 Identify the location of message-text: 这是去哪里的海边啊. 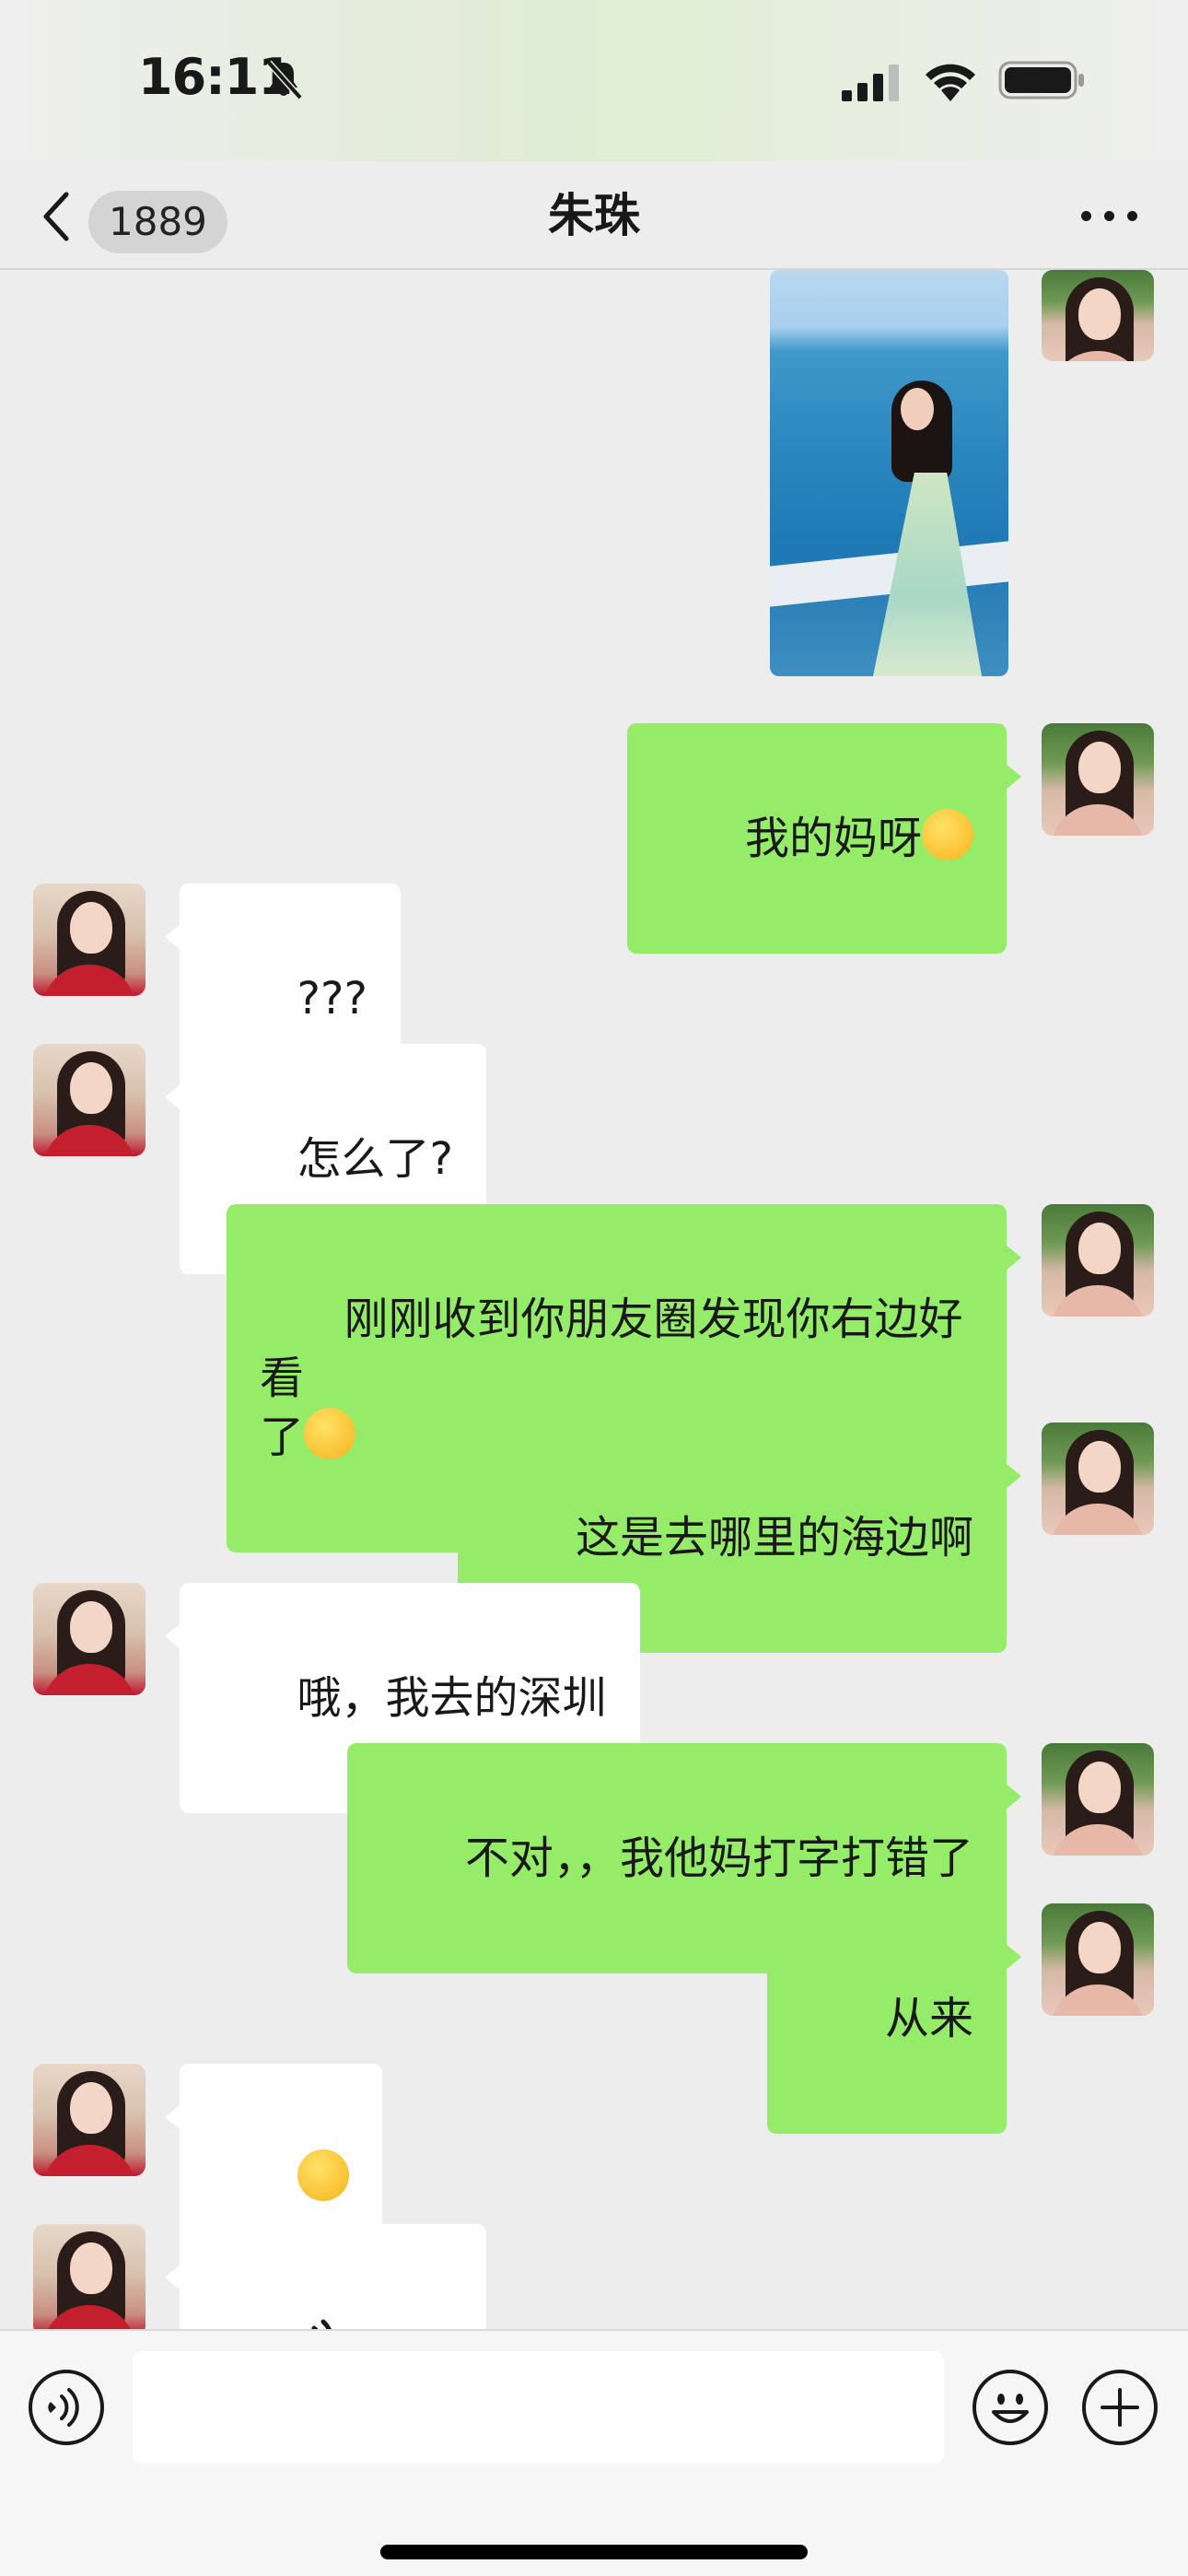
(774, 1537).